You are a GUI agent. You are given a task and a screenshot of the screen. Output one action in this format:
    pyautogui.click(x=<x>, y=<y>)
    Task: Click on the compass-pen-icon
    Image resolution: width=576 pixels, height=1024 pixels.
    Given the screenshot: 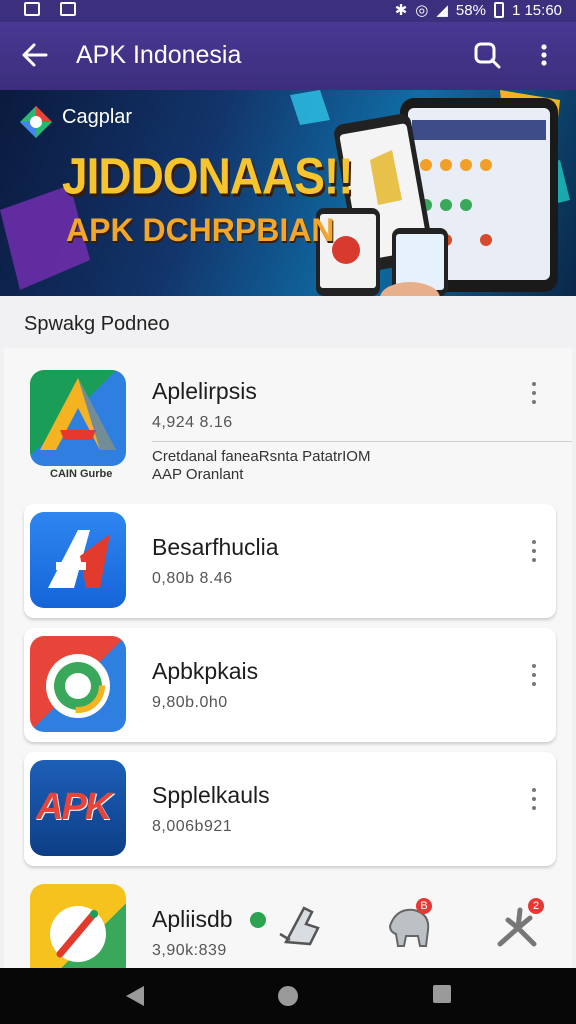 What is the action you would take?
    pyautogui.click(x=78, y=932)
    